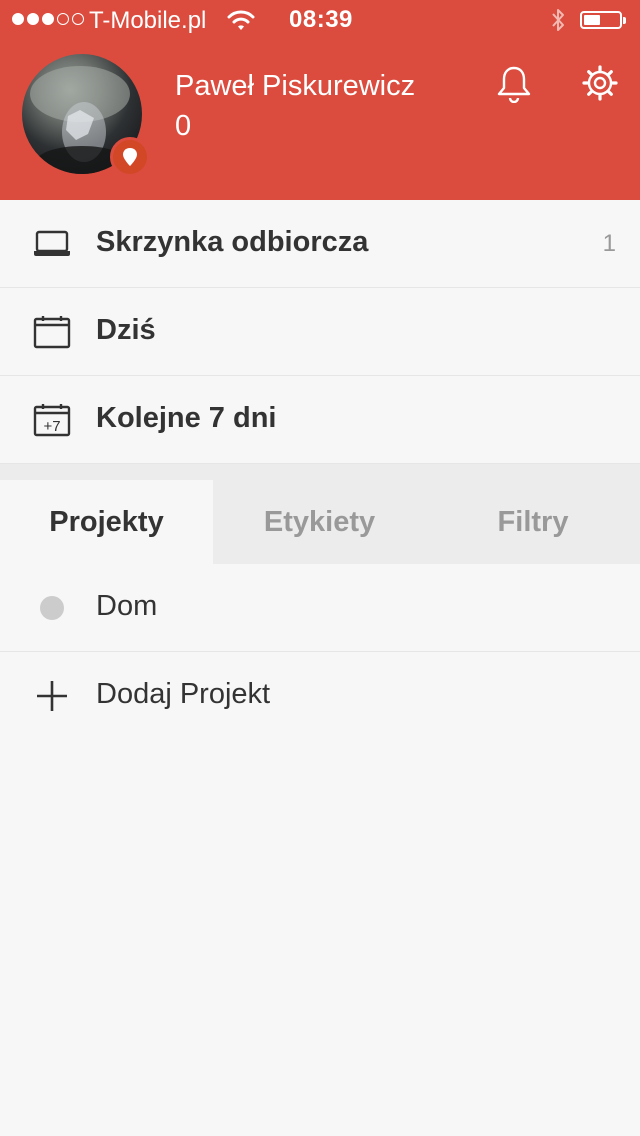 The width and height of the screenshot is (640, 1136). I want to click on bell-icon, so click(514, 83).